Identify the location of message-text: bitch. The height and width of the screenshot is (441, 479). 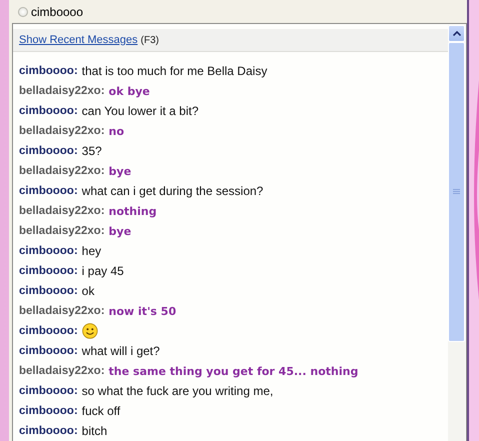
(95, 431).